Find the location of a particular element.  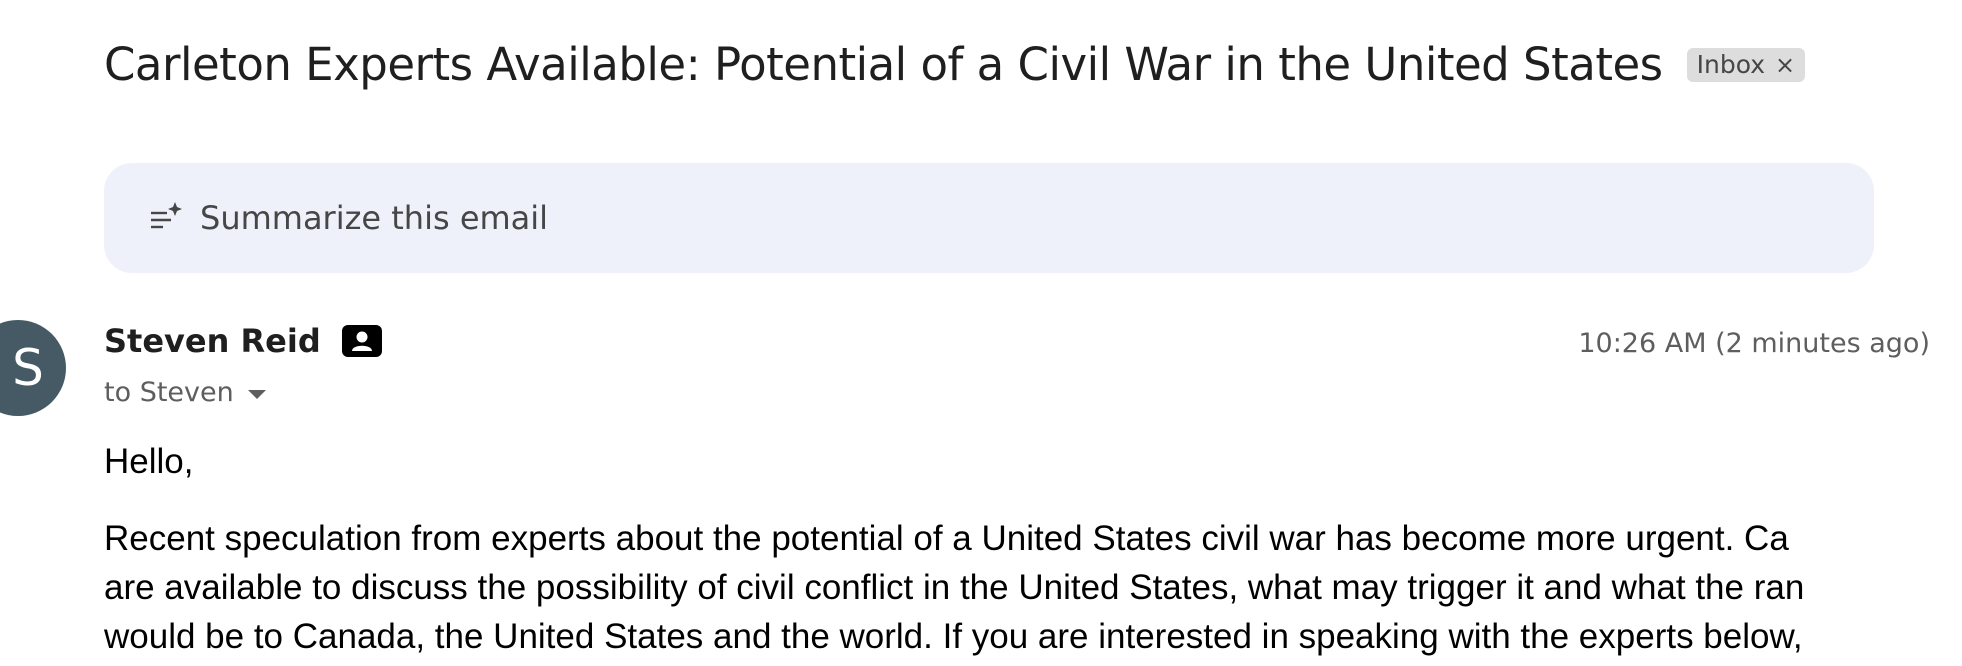

body-greeting: Hello, is located at coordinates (149, 461).